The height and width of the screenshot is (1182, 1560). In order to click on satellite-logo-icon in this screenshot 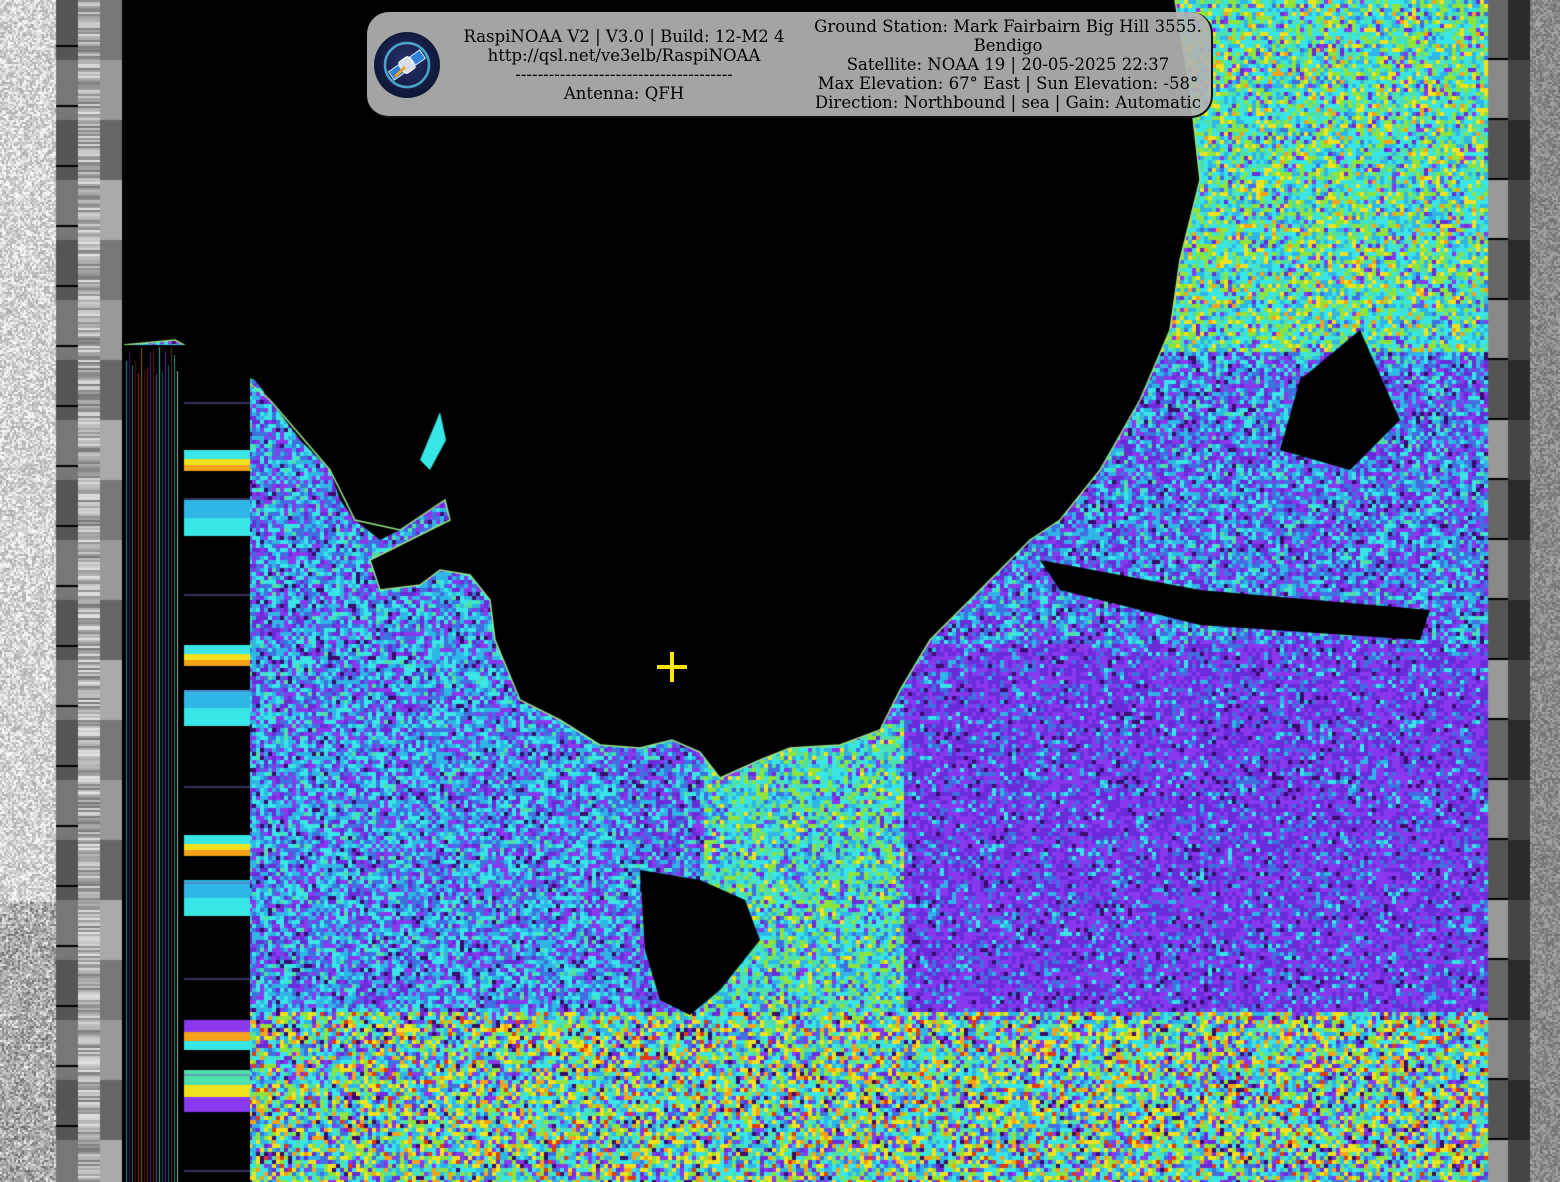, I will do `click(407, 65)`.